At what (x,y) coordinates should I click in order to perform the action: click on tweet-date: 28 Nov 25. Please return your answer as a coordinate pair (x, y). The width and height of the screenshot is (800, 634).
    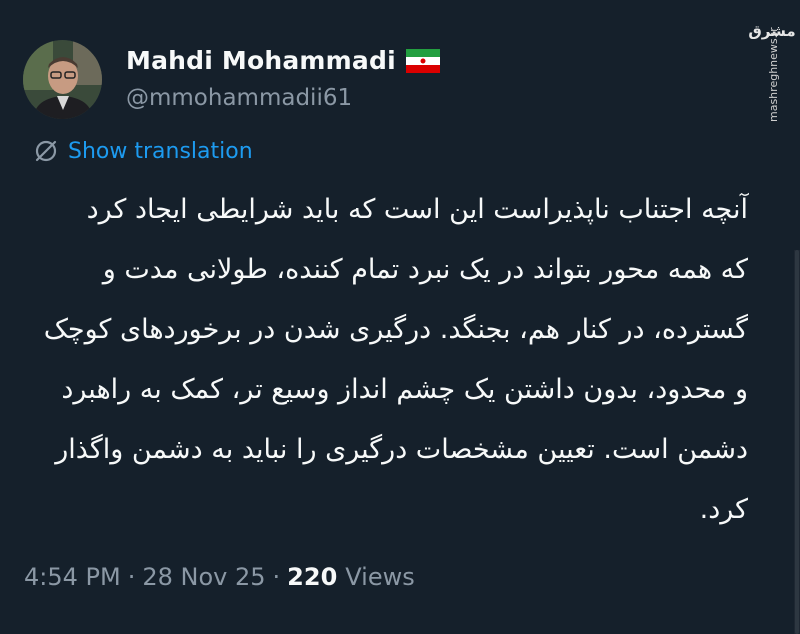
    Looking at the image, I should click on (203, 577).